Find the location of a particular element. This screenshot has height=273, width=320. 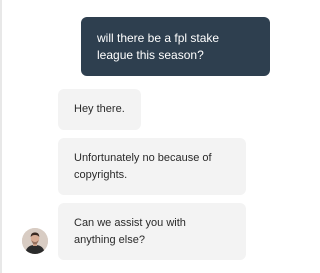

window-edge-divider is located at coordinates (1, 136).